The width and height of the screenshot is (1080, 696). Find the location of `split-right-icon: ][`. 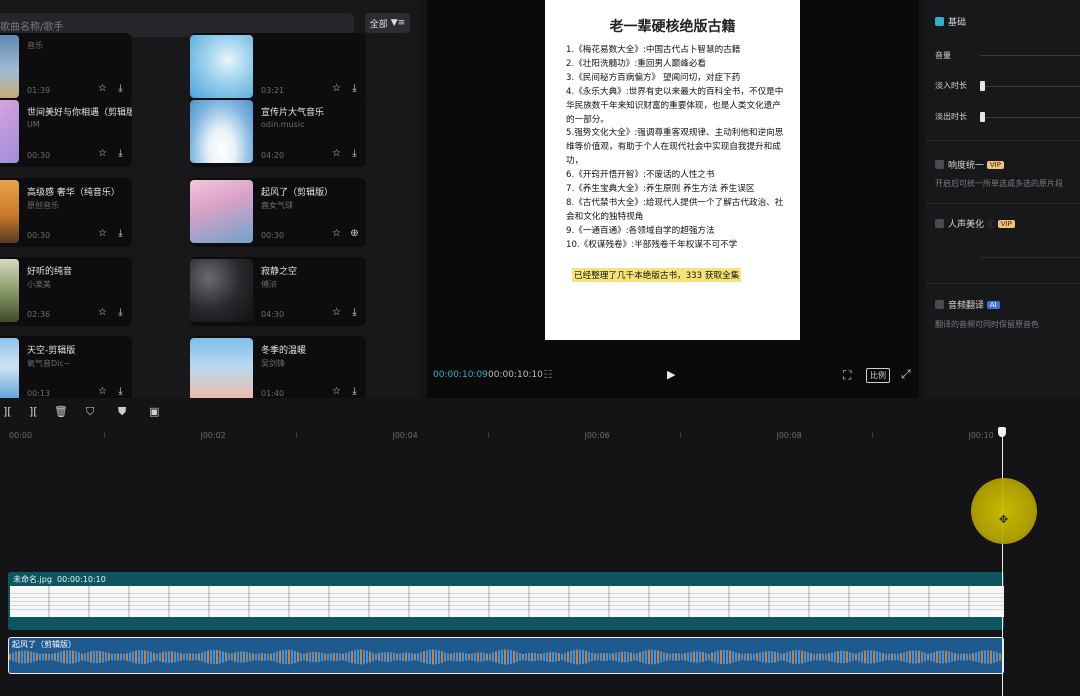

split-right-icon: ][ is located at coordinates (33, 411).